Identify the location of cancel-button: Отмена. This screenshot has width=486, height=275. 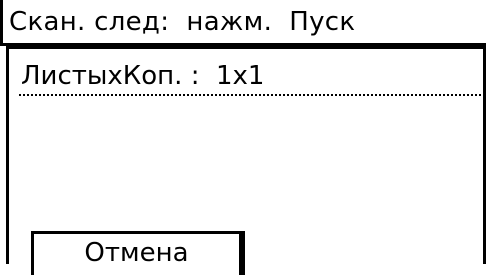
(138, 253).